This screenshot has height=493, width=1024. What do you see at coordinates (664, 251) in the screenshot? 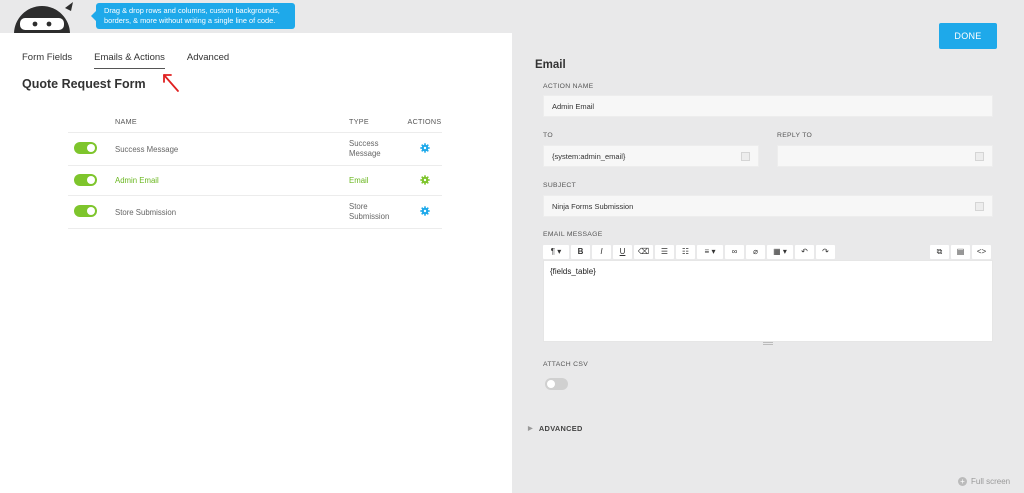
I see `ordered-list-icon: ☰` at bounding box center [664, 251].